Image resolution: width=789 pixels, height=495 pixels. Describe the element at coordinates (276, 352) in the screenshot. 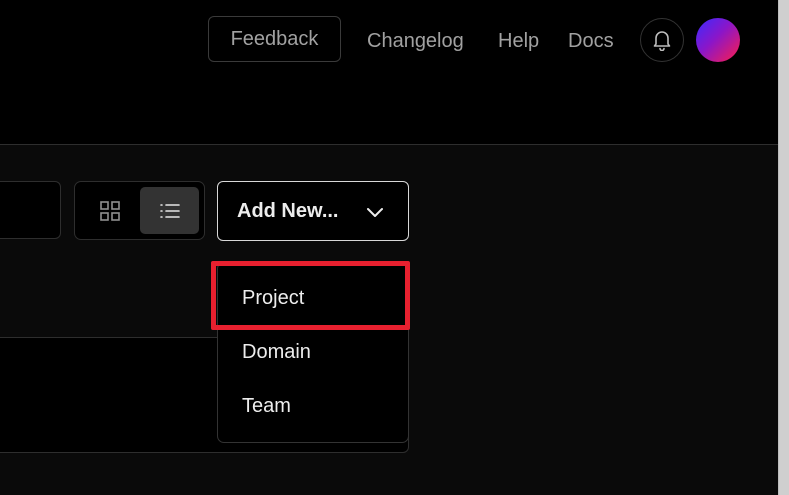

I see `menu-item-domain: Domain` at that location.